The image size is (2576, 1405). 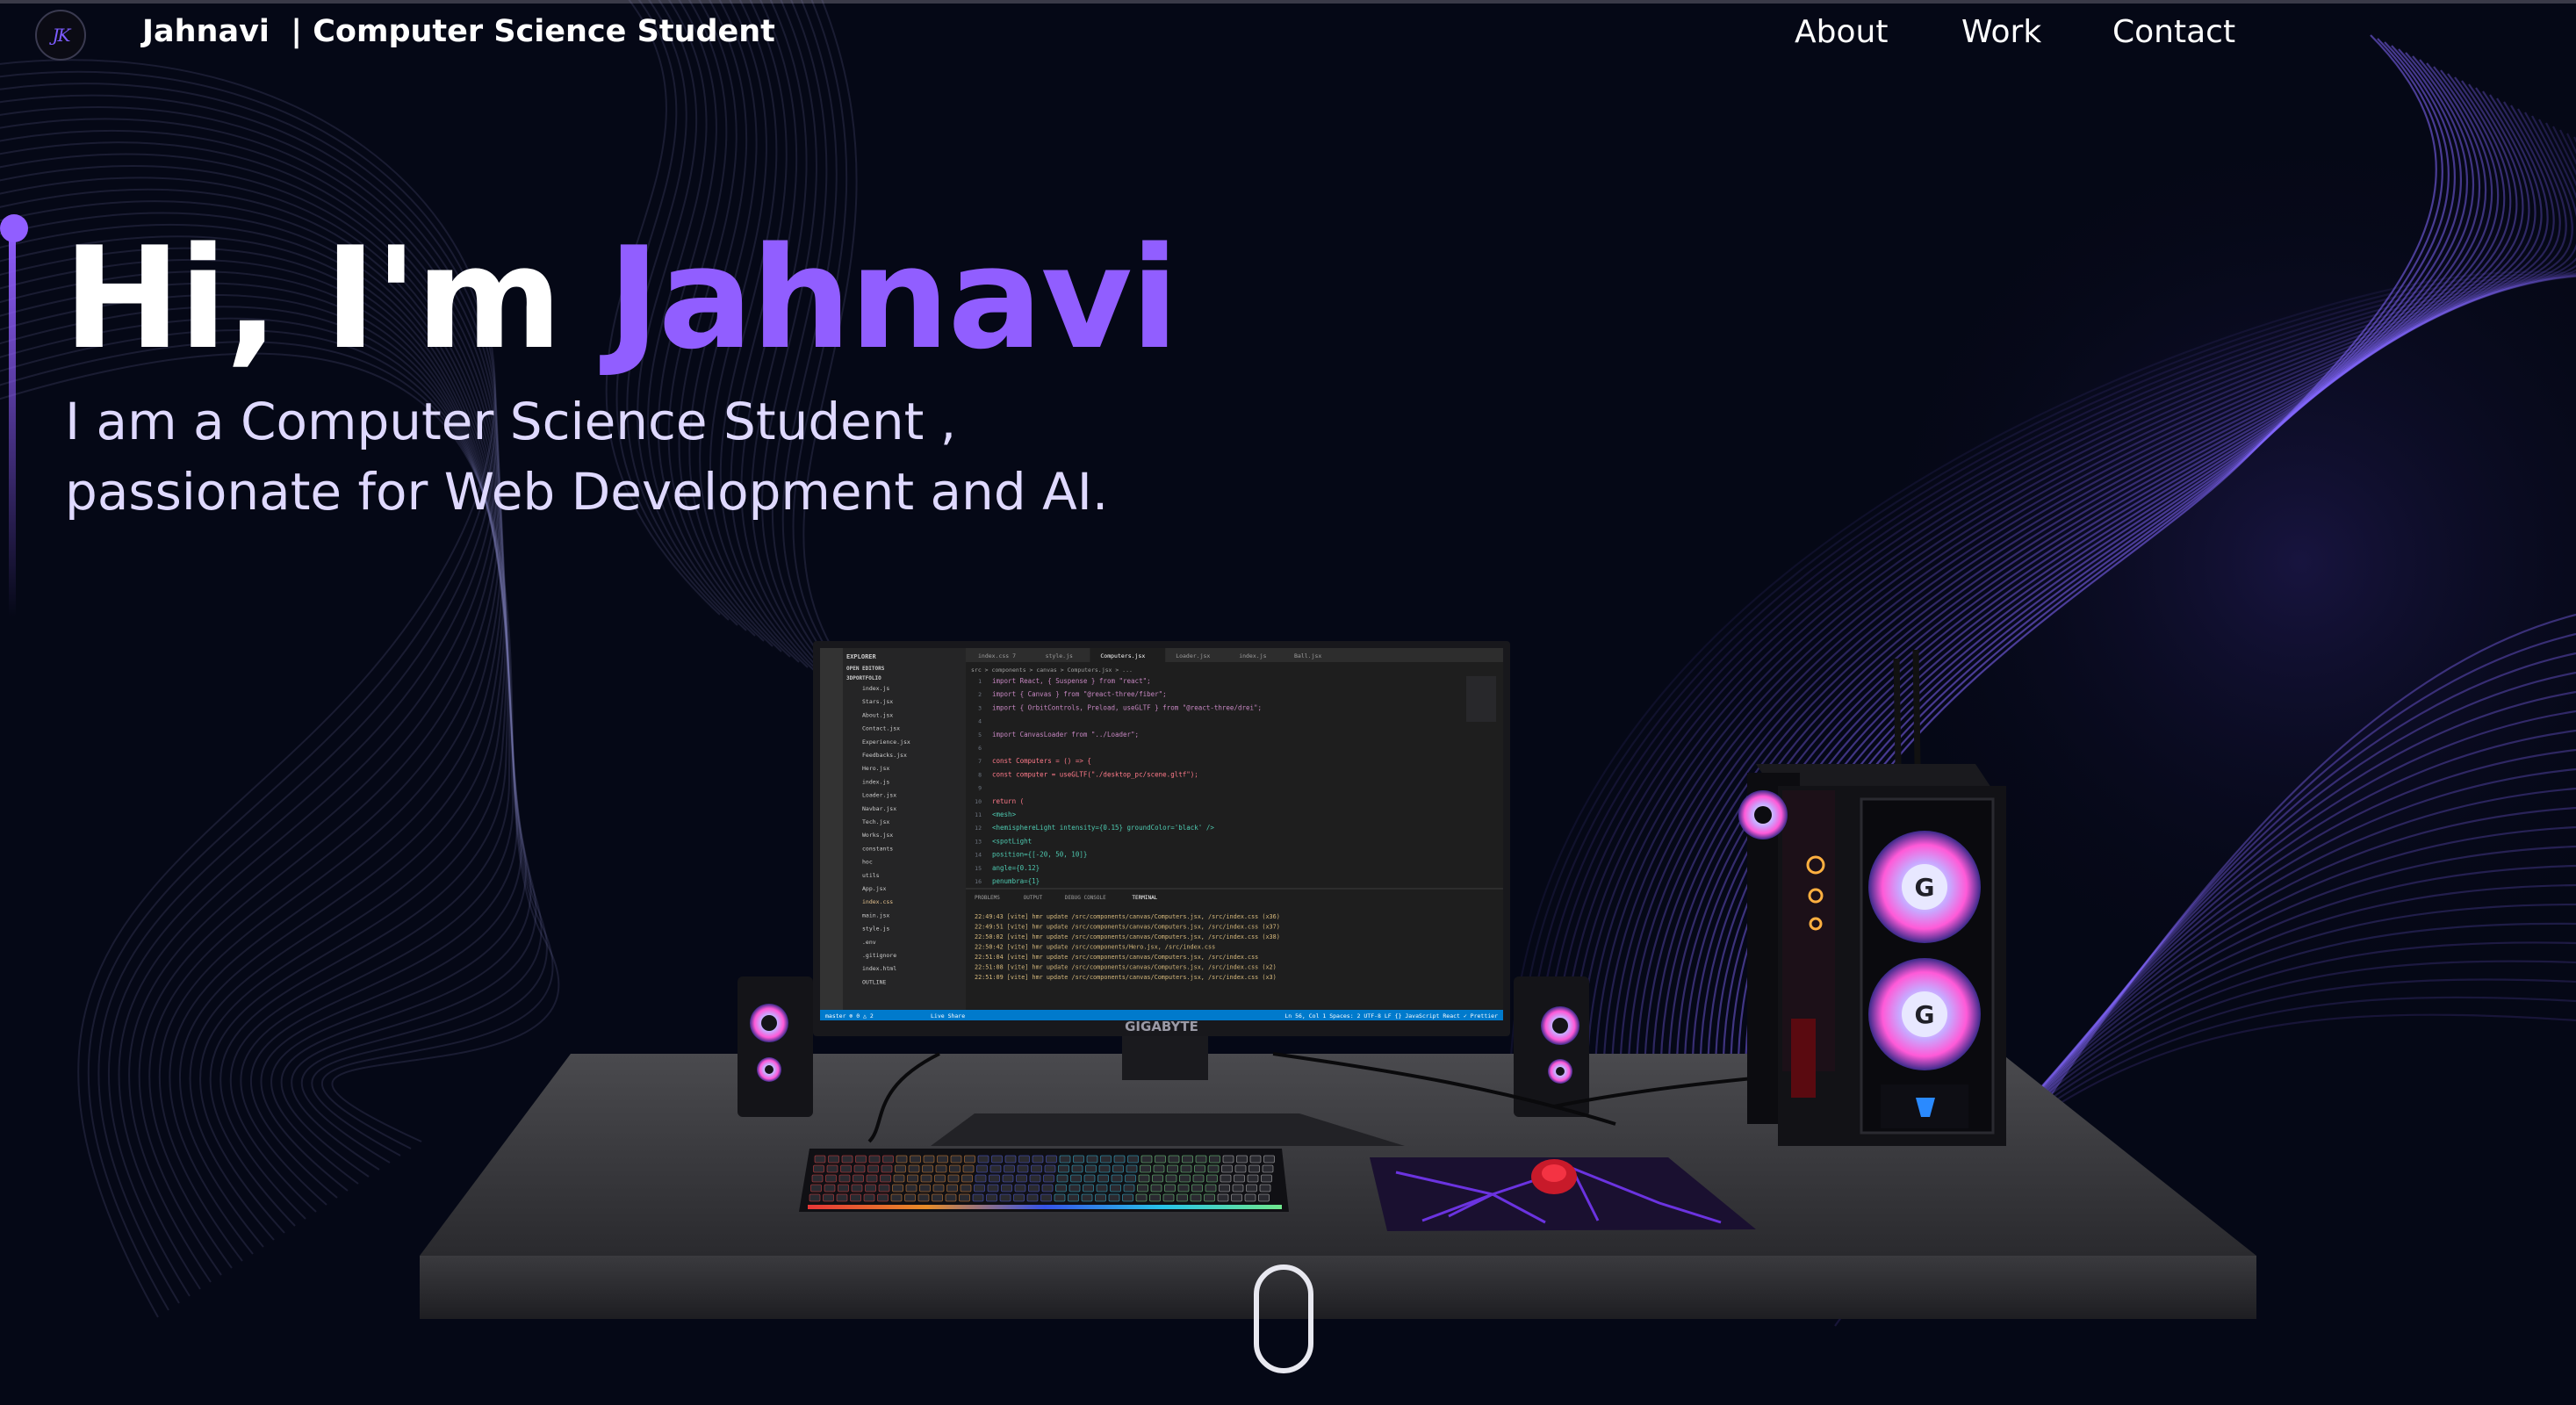 I want to click on line-number: 15, so click(x=978, y=869).